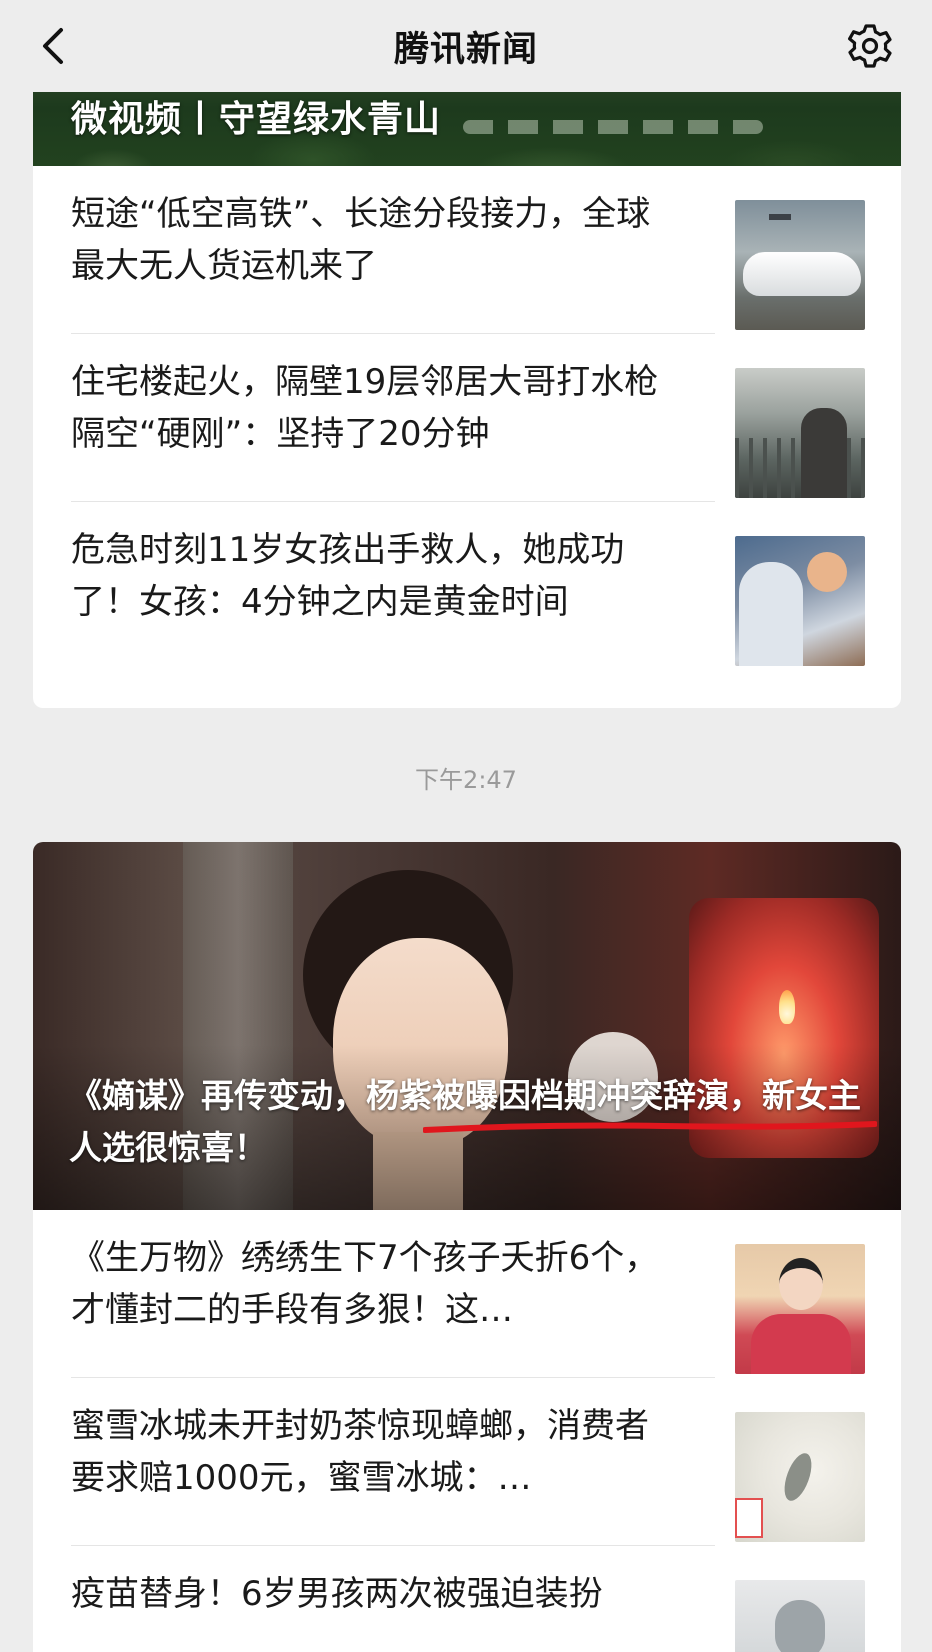  I want to click on navigation-bar: 腾讯新闻, so click(466, 46).